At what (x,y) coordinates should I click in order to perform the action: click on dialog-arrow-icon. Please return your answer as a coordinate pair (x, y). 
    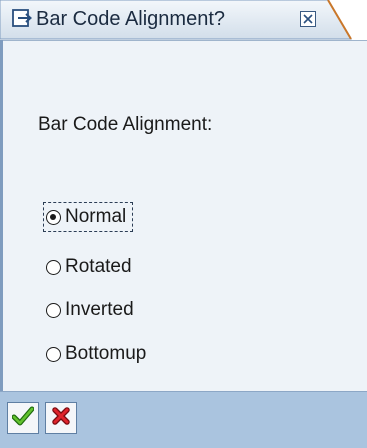
    Looking at the image, I should click on (22, 19).